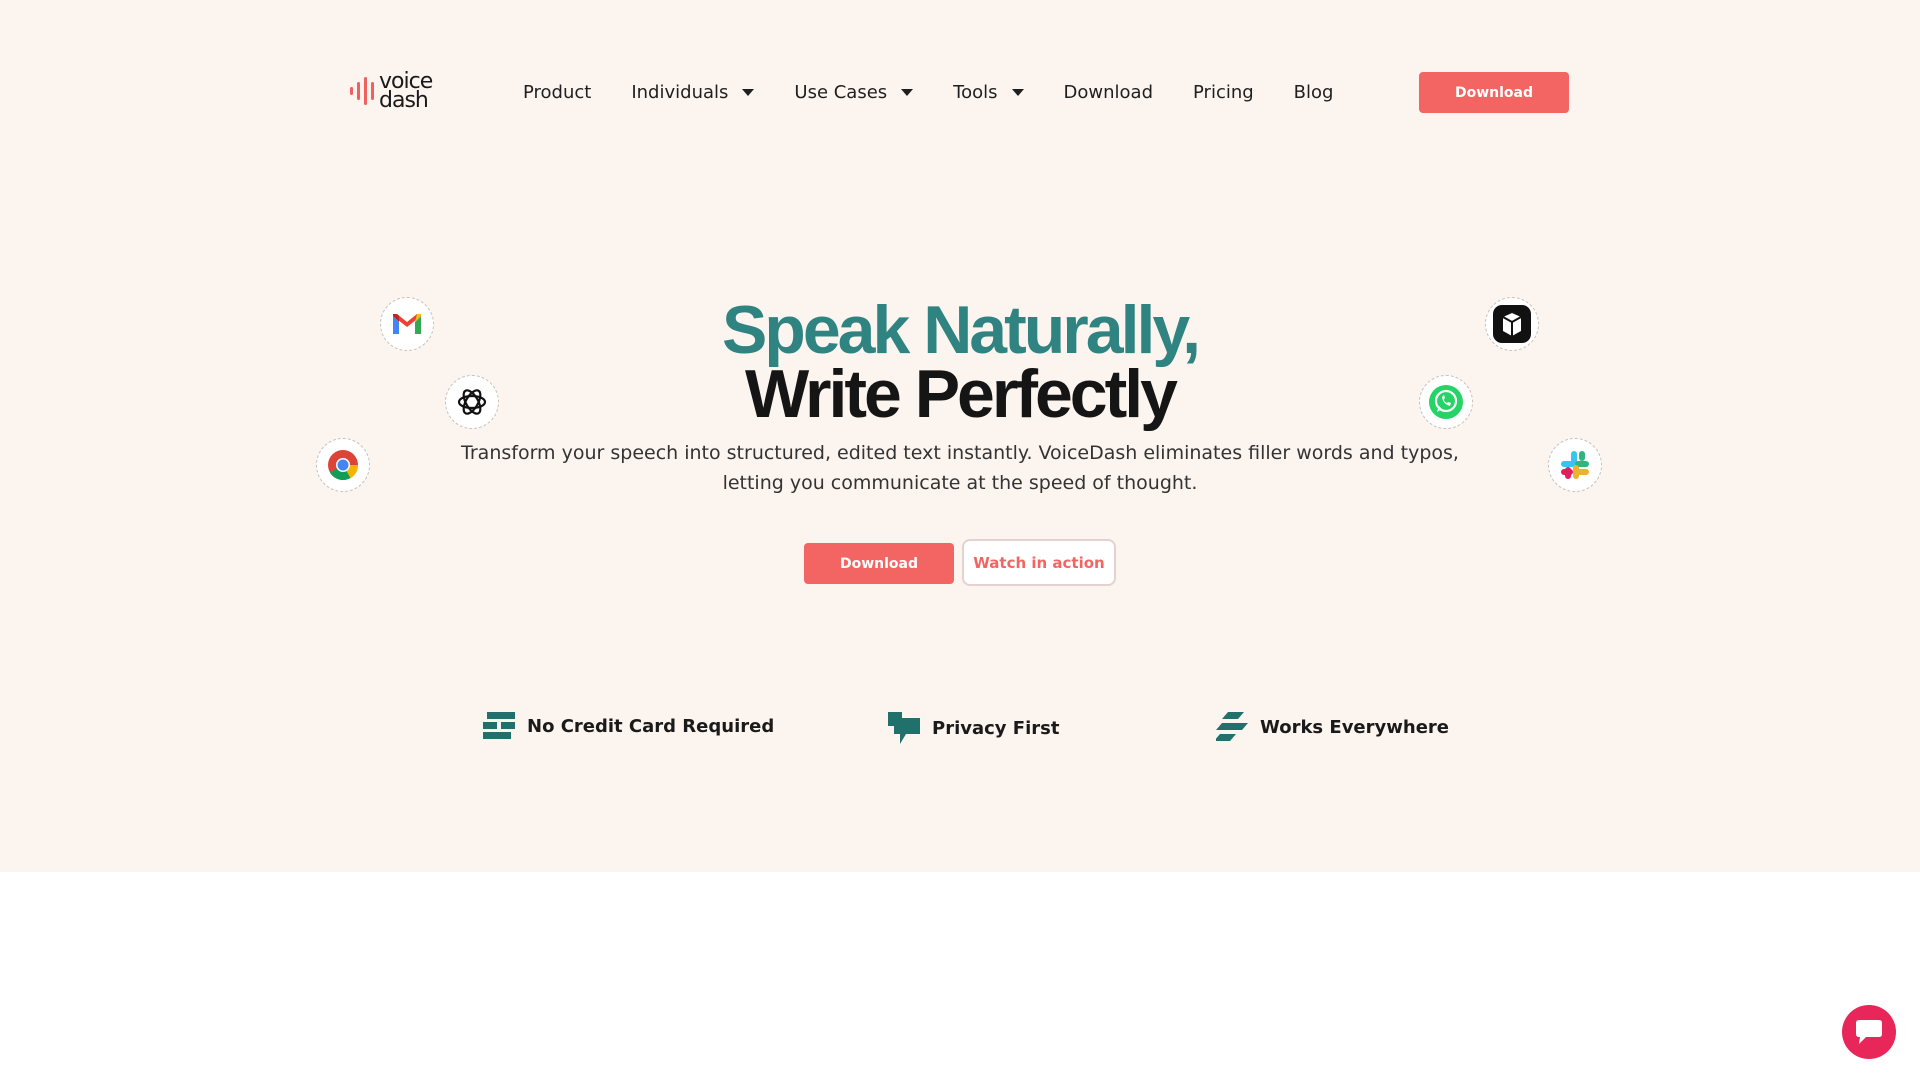  What do you see at coordinates (1232, 726) in the screenshot?
I see `stripes-icon` at bounding box center [1232, 726].